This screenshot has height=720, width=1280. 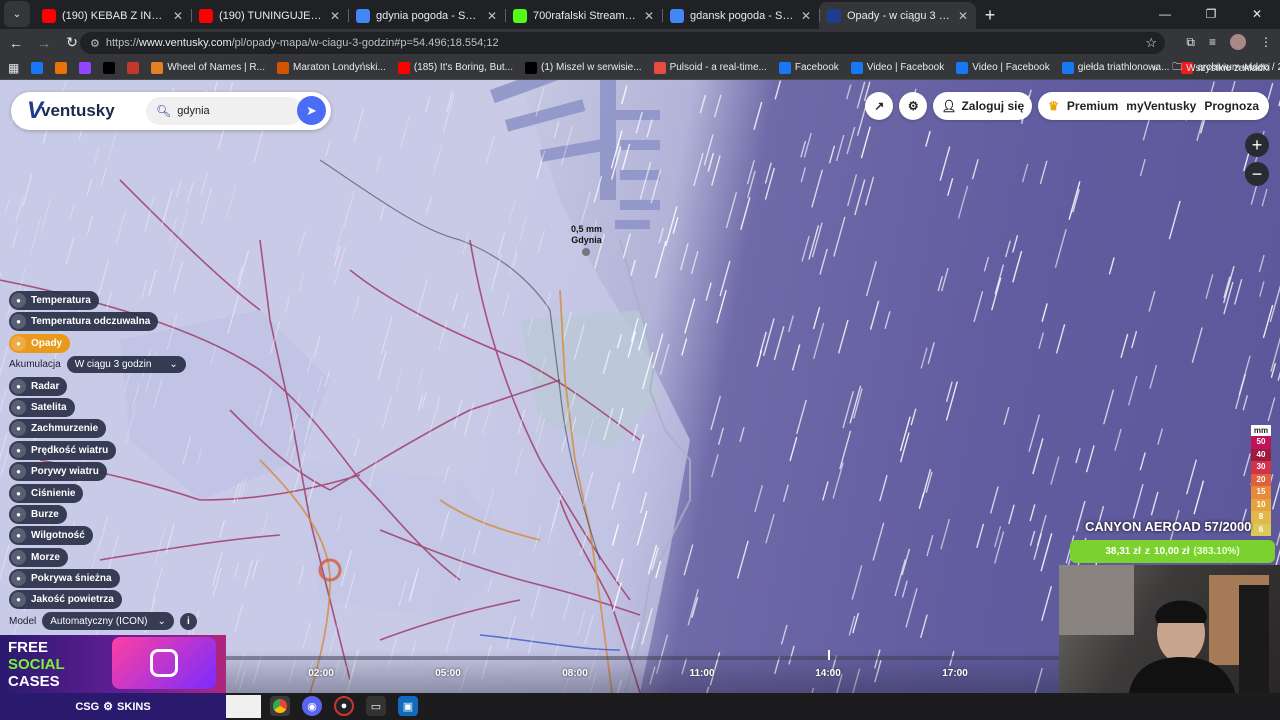 What do you see at coordinates (126, 365) in the screenshot?
I see `accumulation-select: W ciągu 3 godzin ⌄` at bounding box center [126, 365].